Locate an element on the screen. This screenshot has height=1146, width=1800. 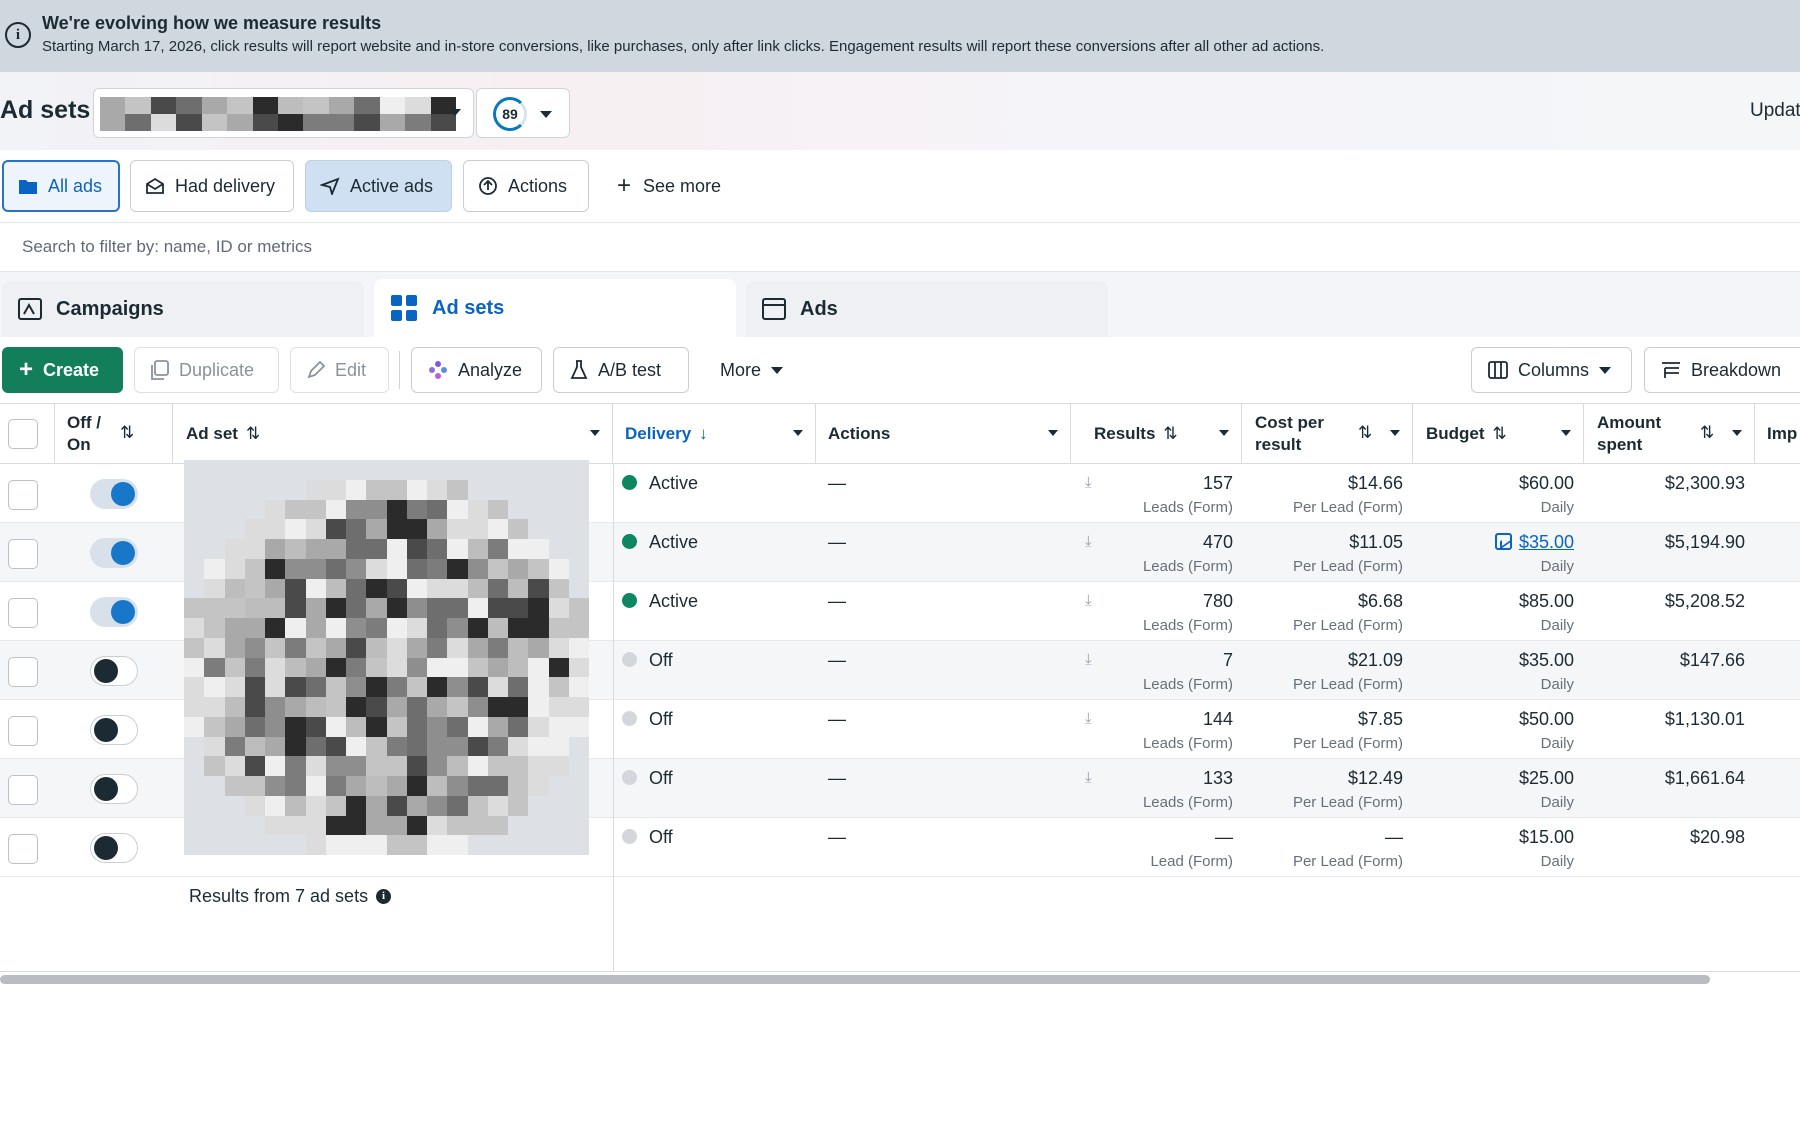
breakdown-icon is located at coordinates (1671, 370).